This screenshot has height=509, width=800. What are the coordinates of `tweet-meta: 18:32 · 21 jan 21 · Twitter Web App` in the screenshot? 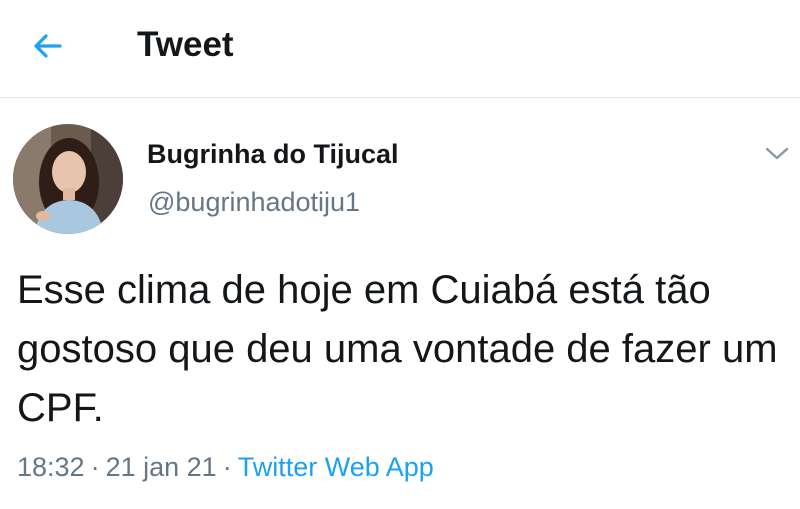 It's located at (225, 467).